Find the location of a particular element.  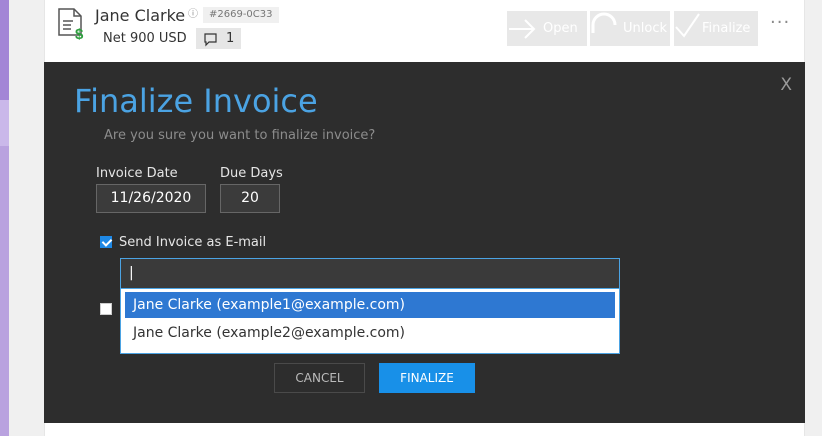

left-sidebar-strip is located at coordinates (4, 218).